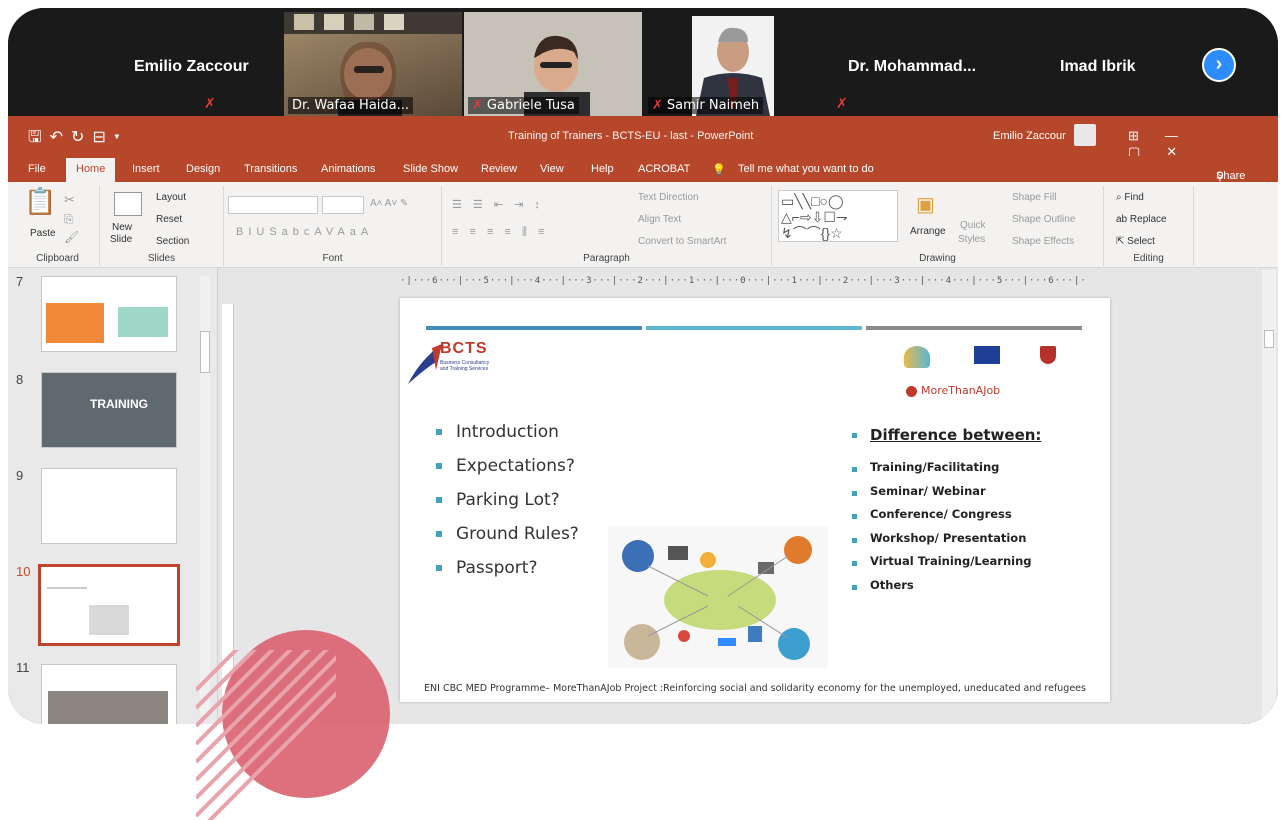 The width and height of the screenshot is (1283, 820). Describe the element at coordinates (57, 258) in the screenshot. I see `clipboard-label: Clipboard` at that location.